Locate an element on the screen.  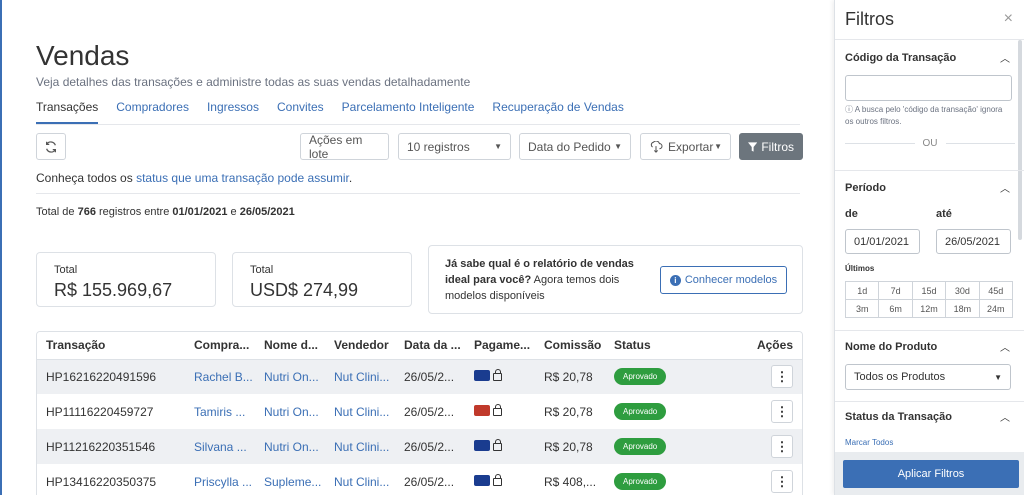
tab-compradores: Compradores is located at coordinates (152, 112).